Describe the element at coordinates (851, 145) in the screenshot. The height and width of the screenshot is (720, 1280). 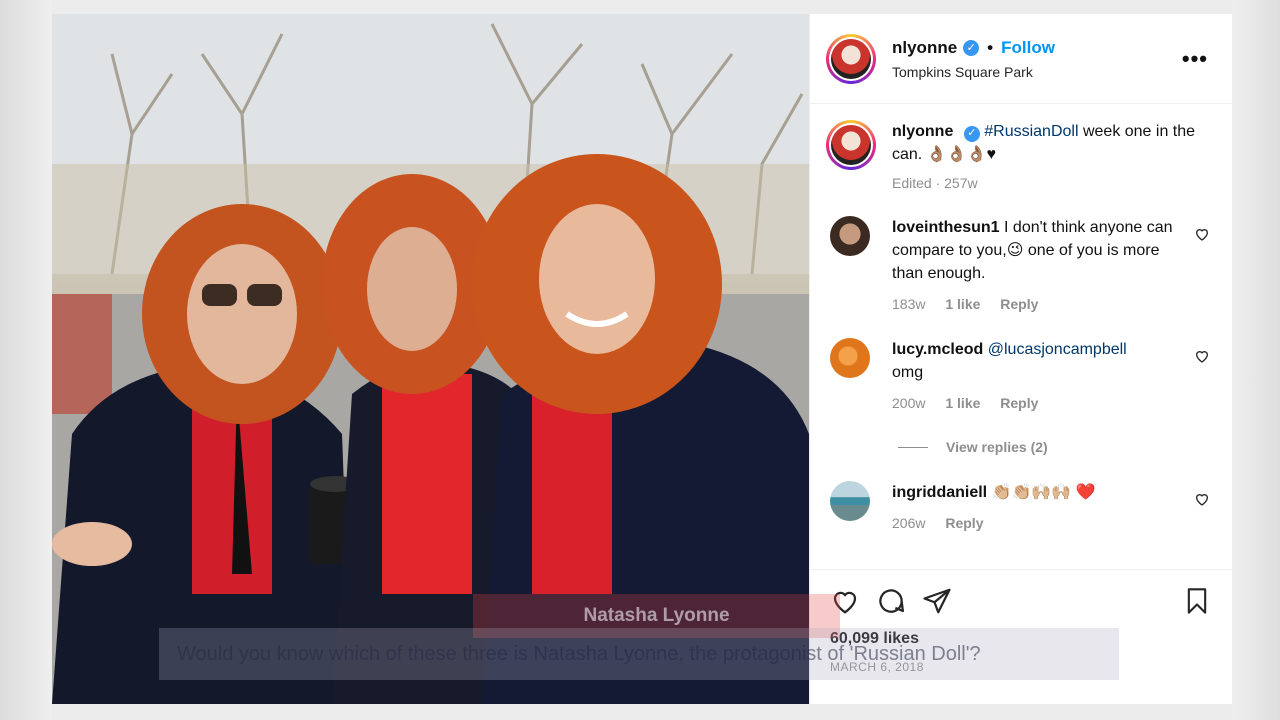
I see `caption-avatar` at that location.